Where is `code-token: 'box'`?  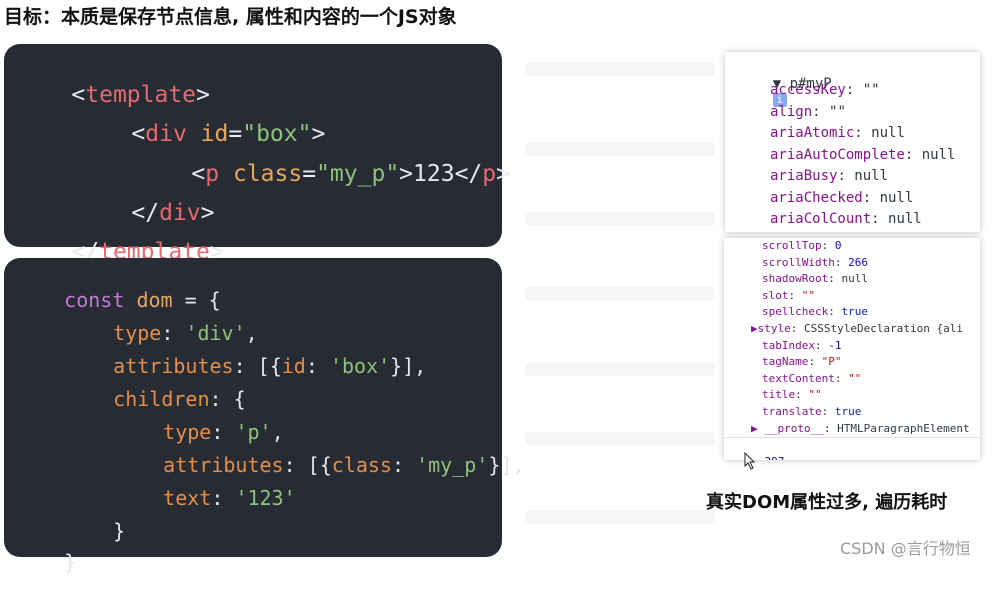
code-token: 'box' is located at coordinates (360, 366).